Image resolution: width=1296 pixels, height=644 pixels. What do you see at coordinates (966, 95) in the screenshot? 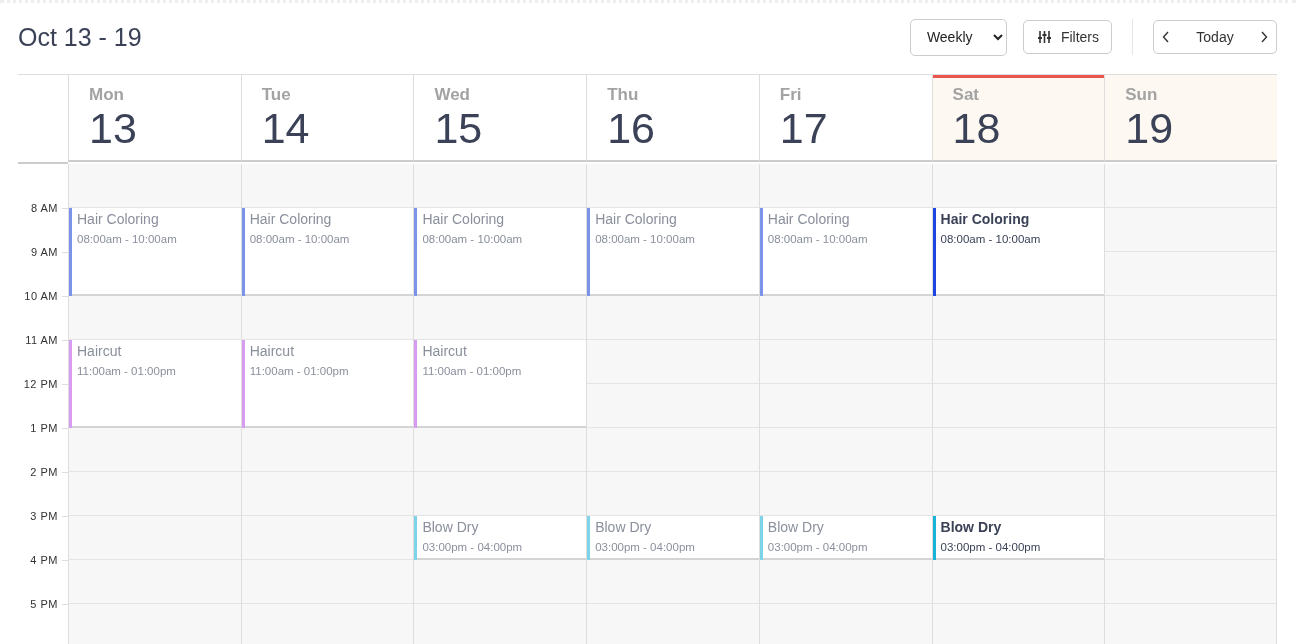
I see `day-name: Sat` at bounding box center [966, 95].